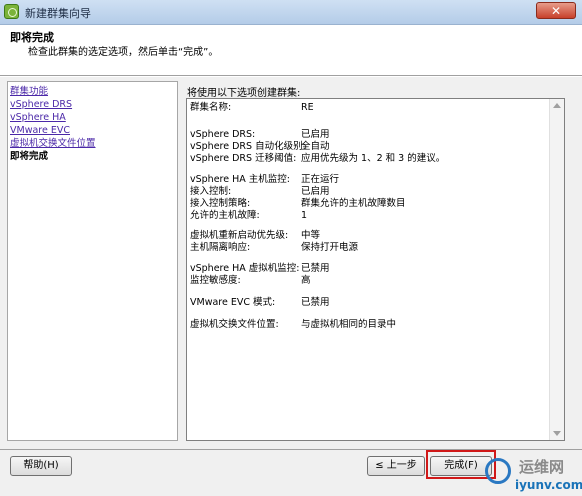  What do you see at coordinates (29, 156) in the screenshot?
I see `step-ready-to-complete: 即将完成` at bounding box center [29, 156].